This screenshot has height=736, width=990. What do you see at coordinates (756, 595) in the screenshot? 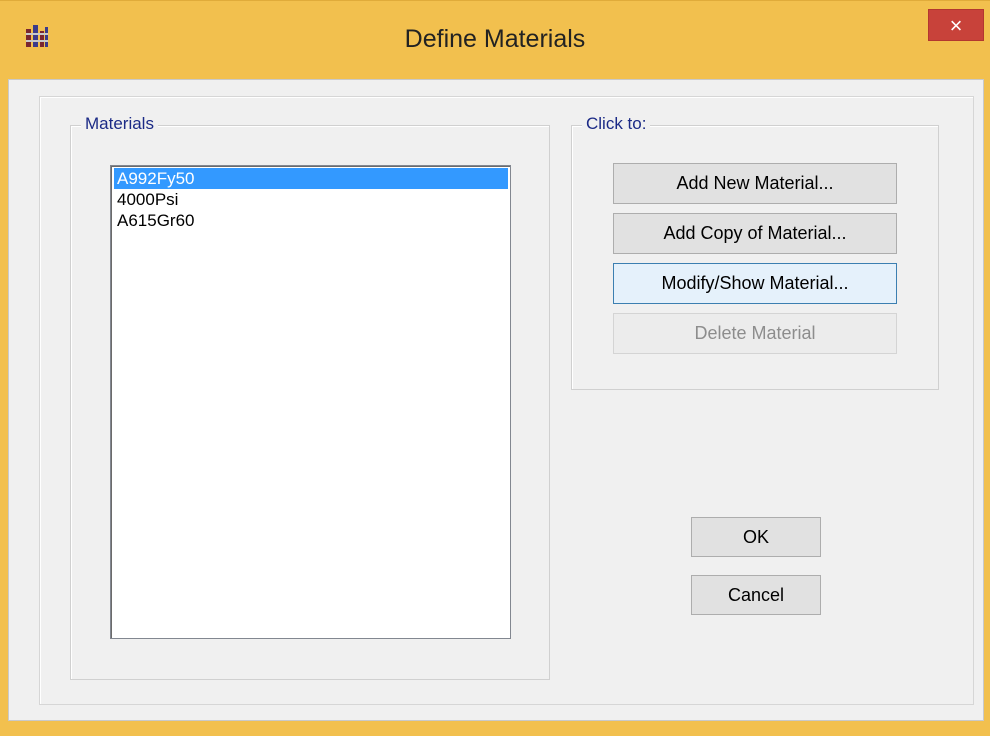
I see `cancel-button: Cancel` at bounding box center [756, 595].